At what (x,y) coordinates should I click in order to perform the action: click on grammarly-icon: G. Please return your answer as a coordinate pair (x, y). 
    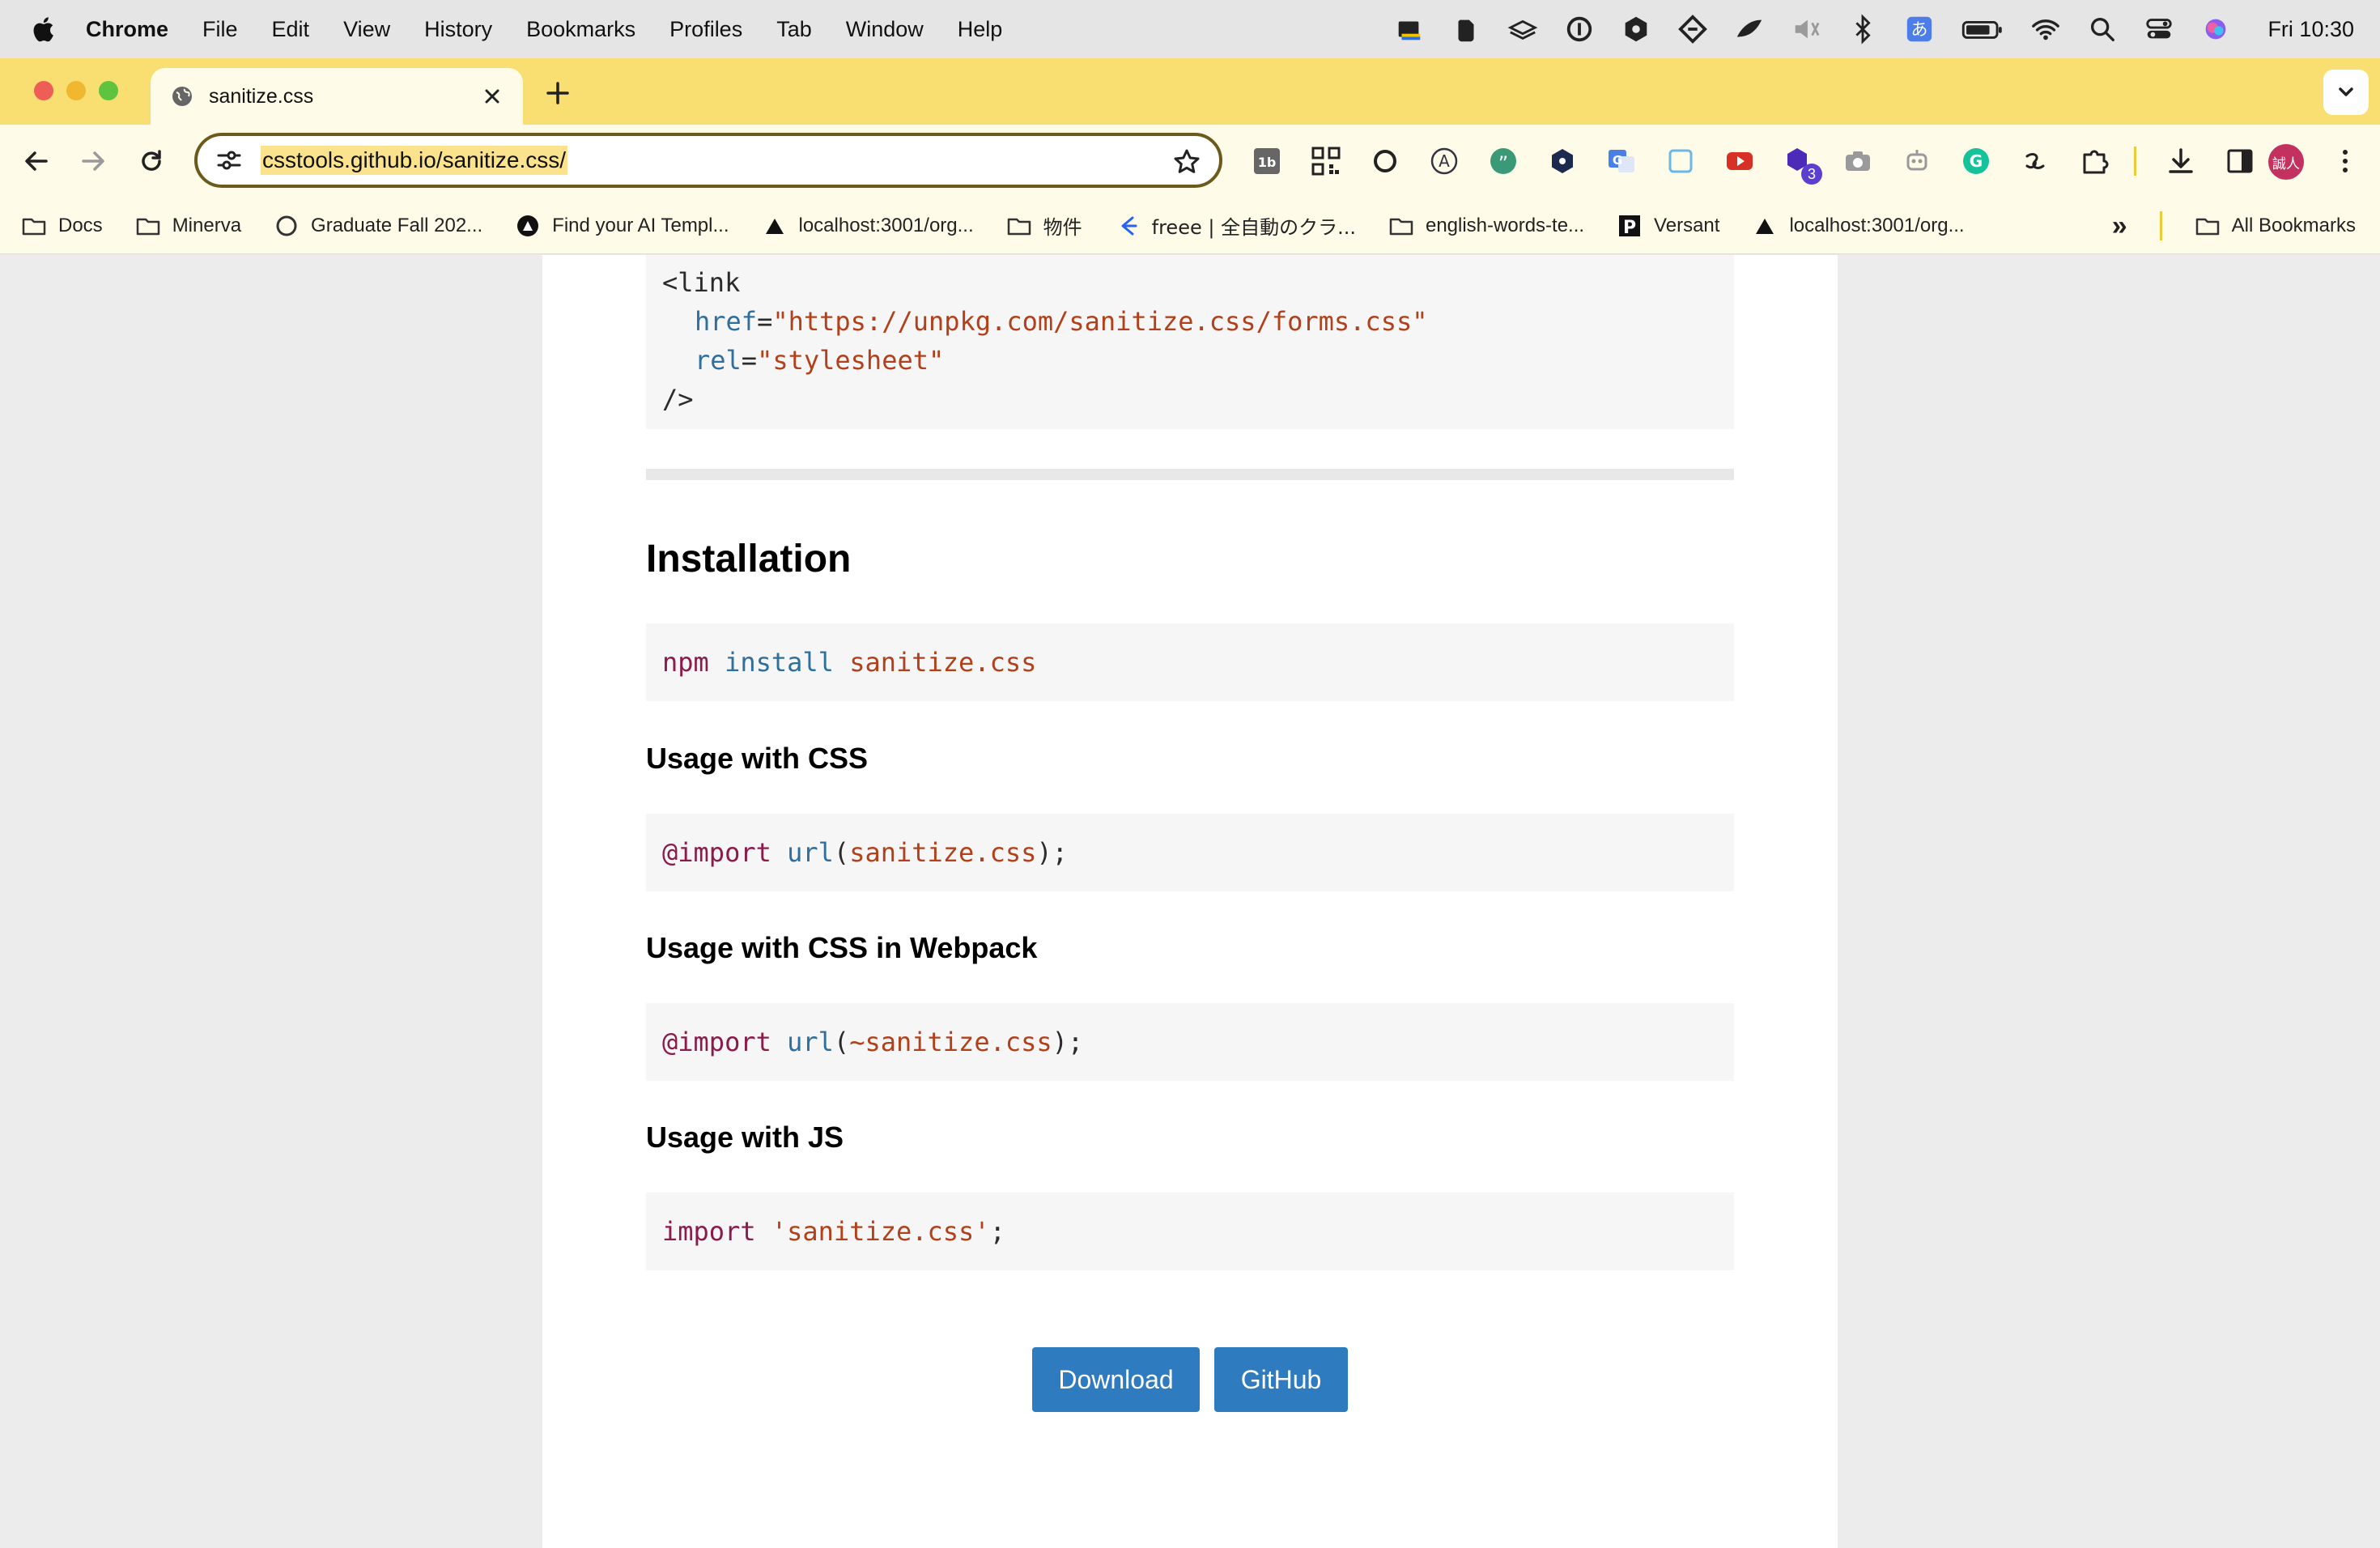
    Looking at the image, I should click on (1976, 161).